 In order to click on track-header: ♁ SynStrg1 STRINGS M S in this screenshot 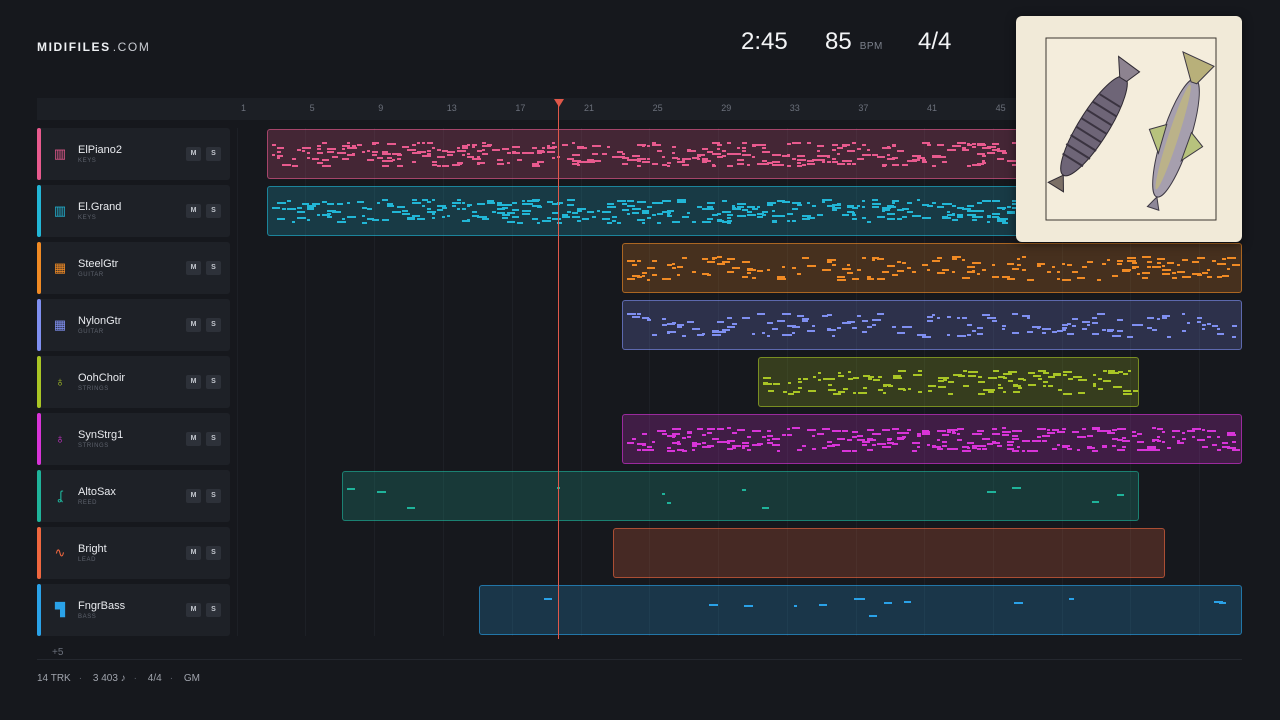, I will do `click(133, 439)`.